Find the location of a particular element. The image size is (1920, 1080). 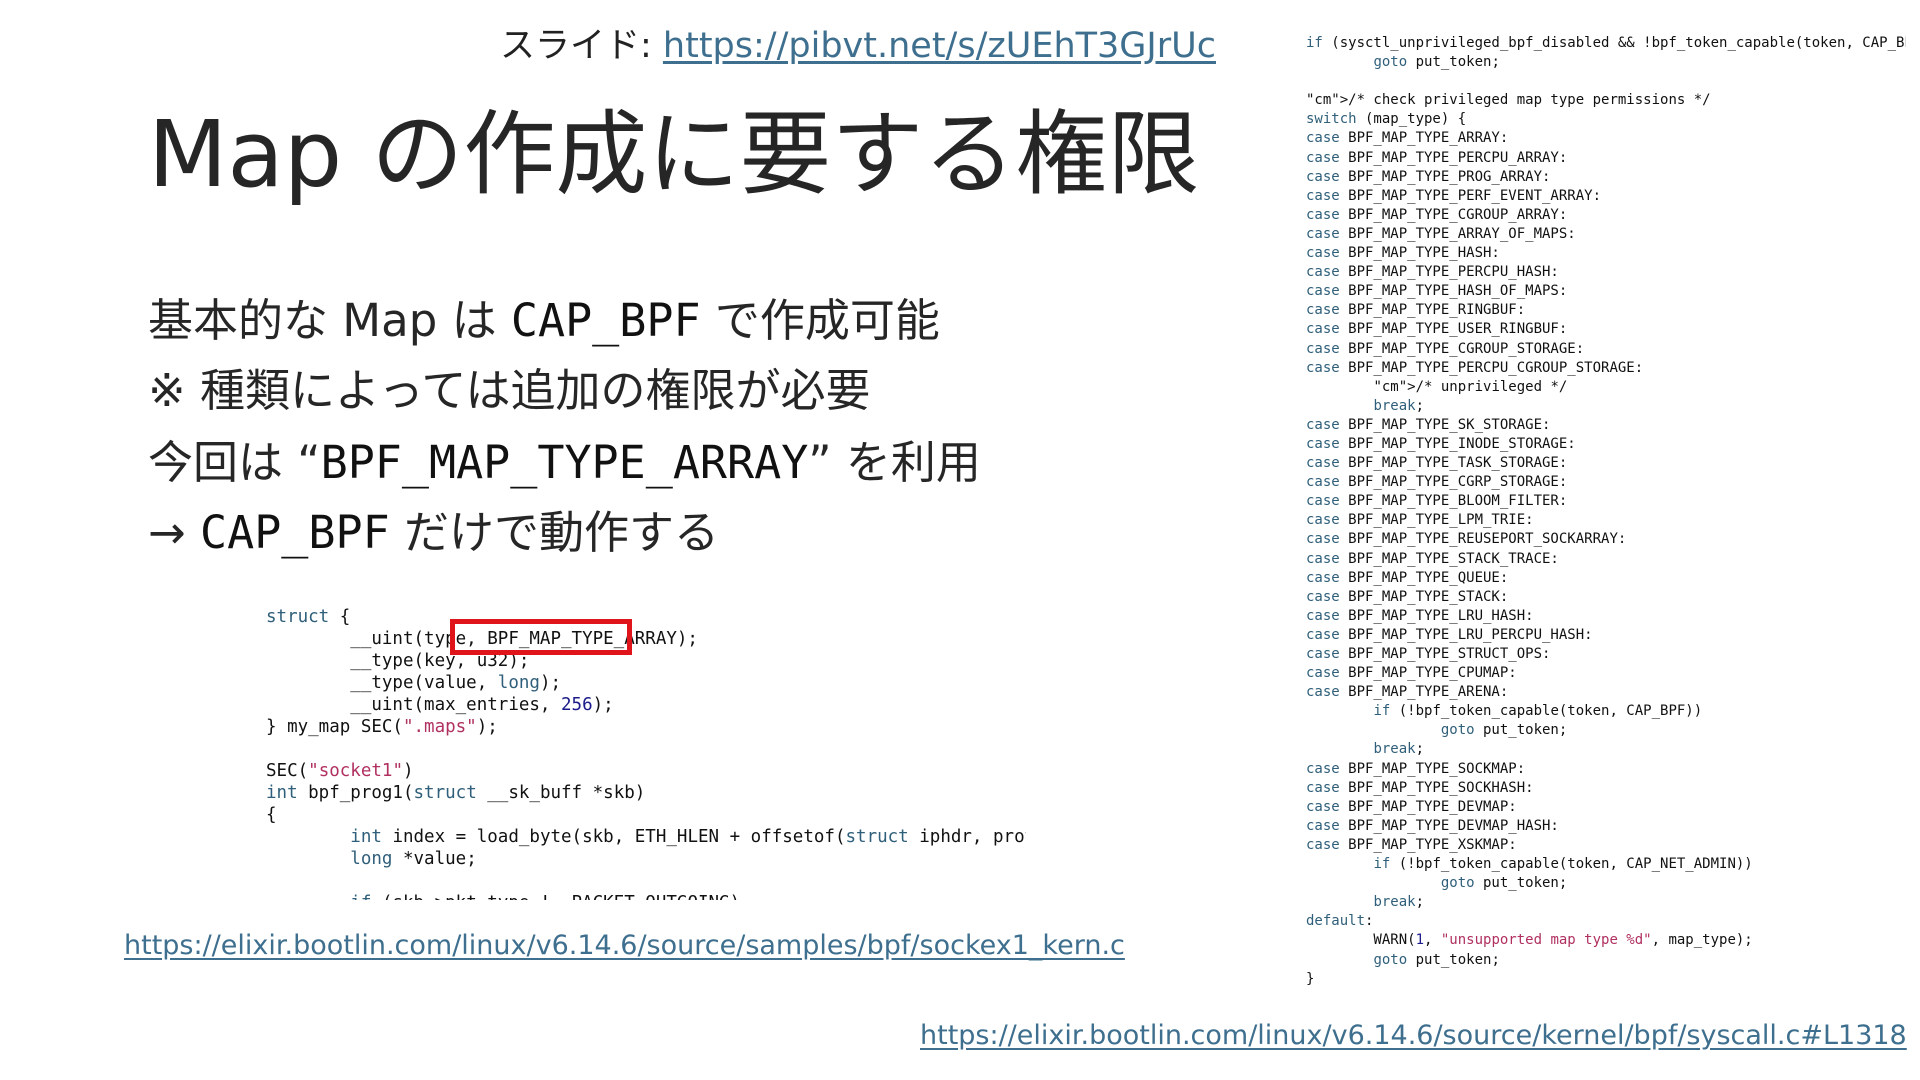

code-left-line: __uint(type, BPF_MAP_TYPE_ARRAY); is located at coordinates (482, 639).